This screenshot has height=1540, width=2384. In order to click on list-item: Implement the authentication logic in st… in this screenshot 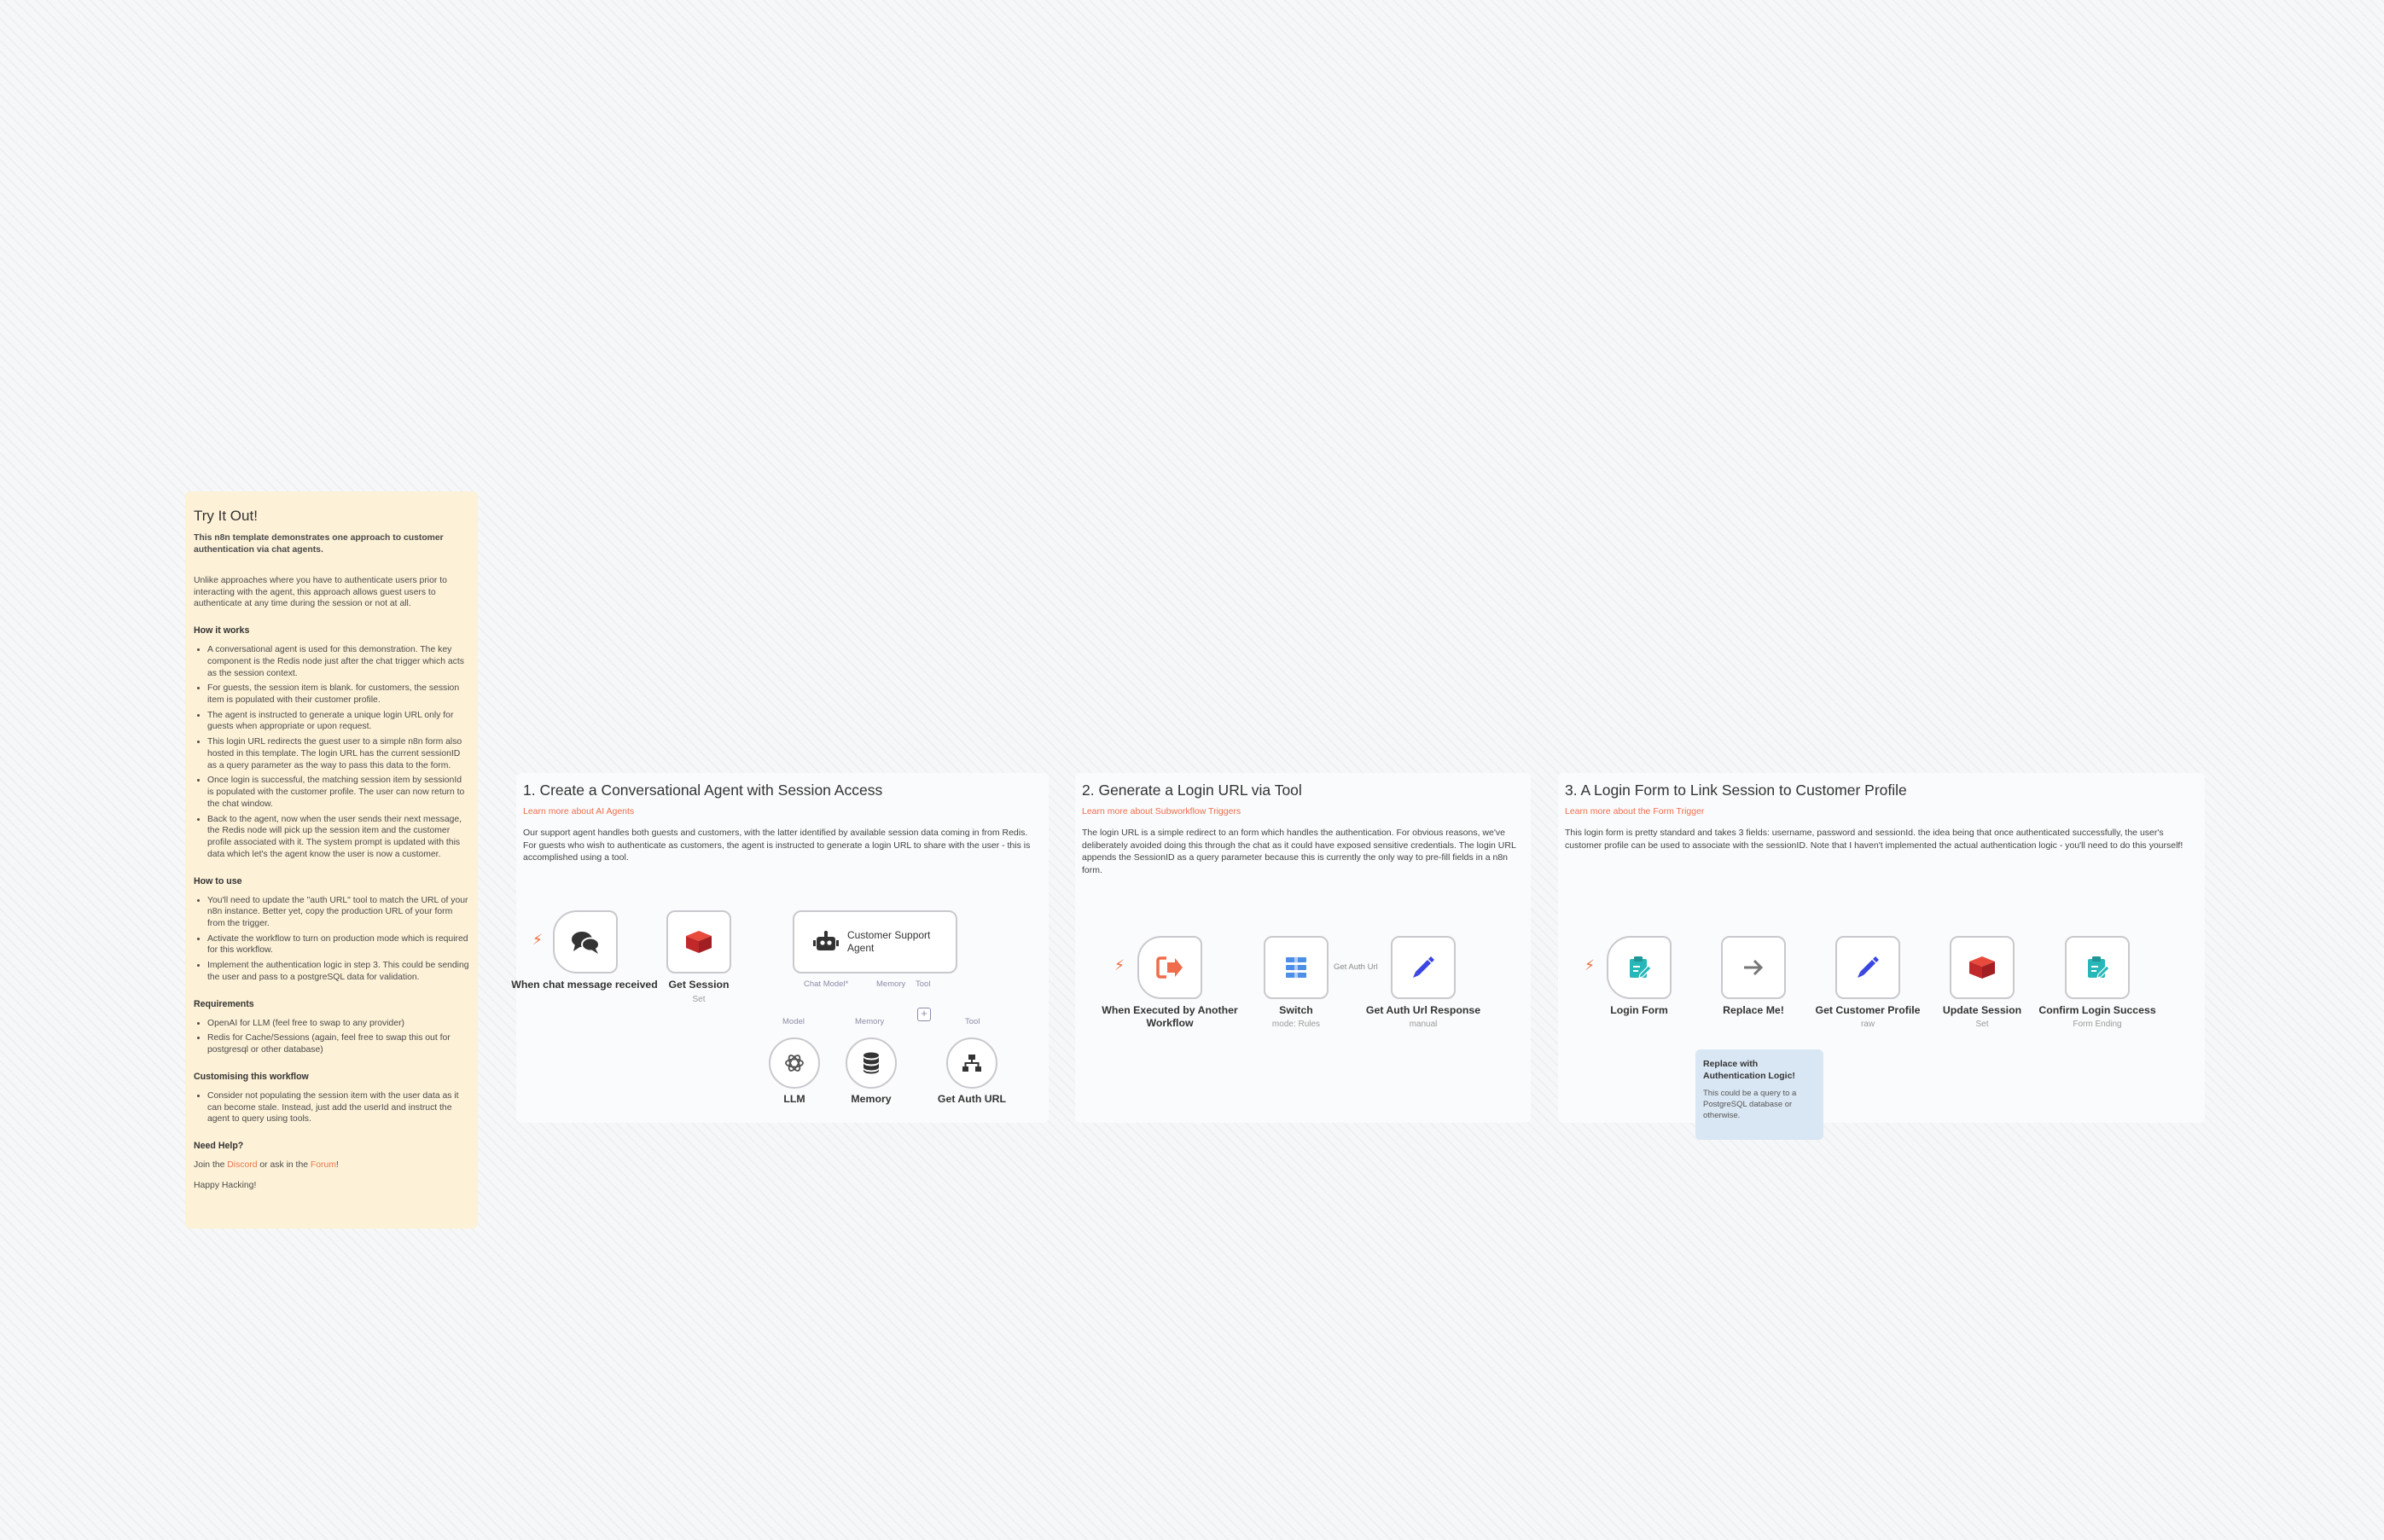, I will do `click(338, 971)`.